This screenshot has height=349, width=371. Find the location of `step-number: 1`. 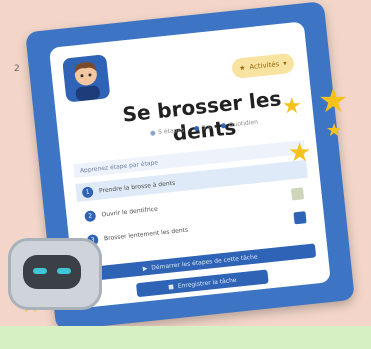

step-number: 1 is located at coordinates (87, 191).